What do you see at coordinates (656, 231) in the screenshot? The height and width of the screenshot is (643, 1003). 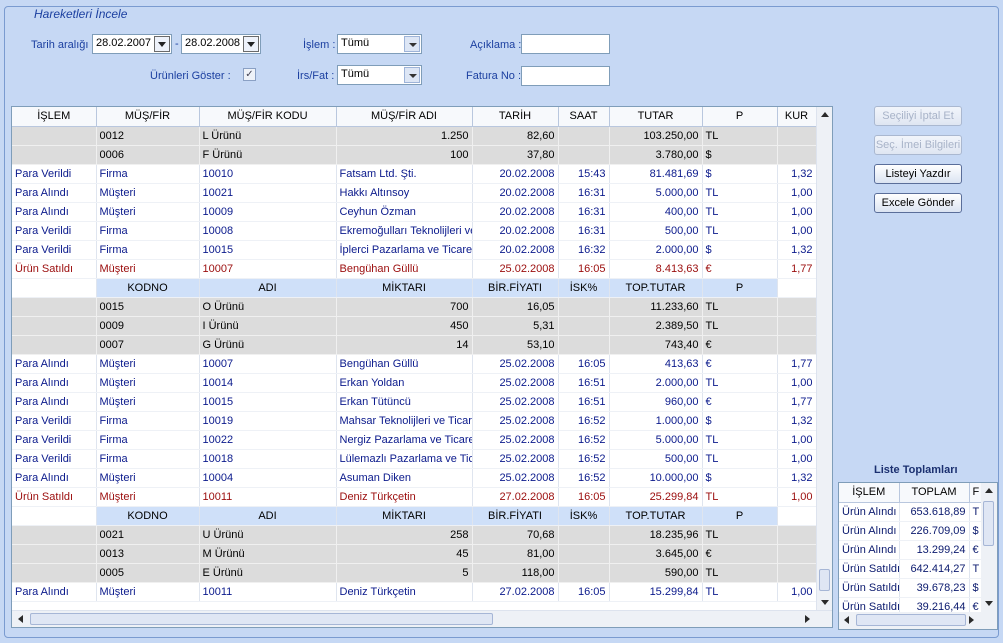 I see `cell-amount: 500,00` at bounding box center [656, 231].